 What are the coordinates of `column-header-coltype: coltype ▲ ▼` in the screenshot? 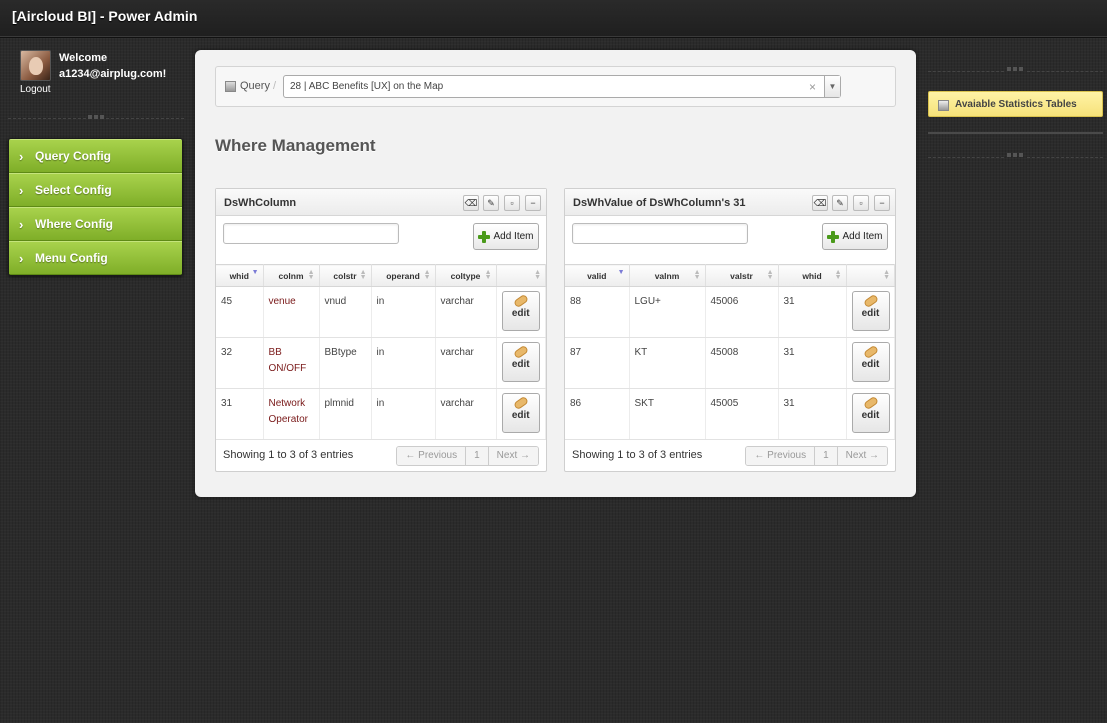 It's located at (466, 275).